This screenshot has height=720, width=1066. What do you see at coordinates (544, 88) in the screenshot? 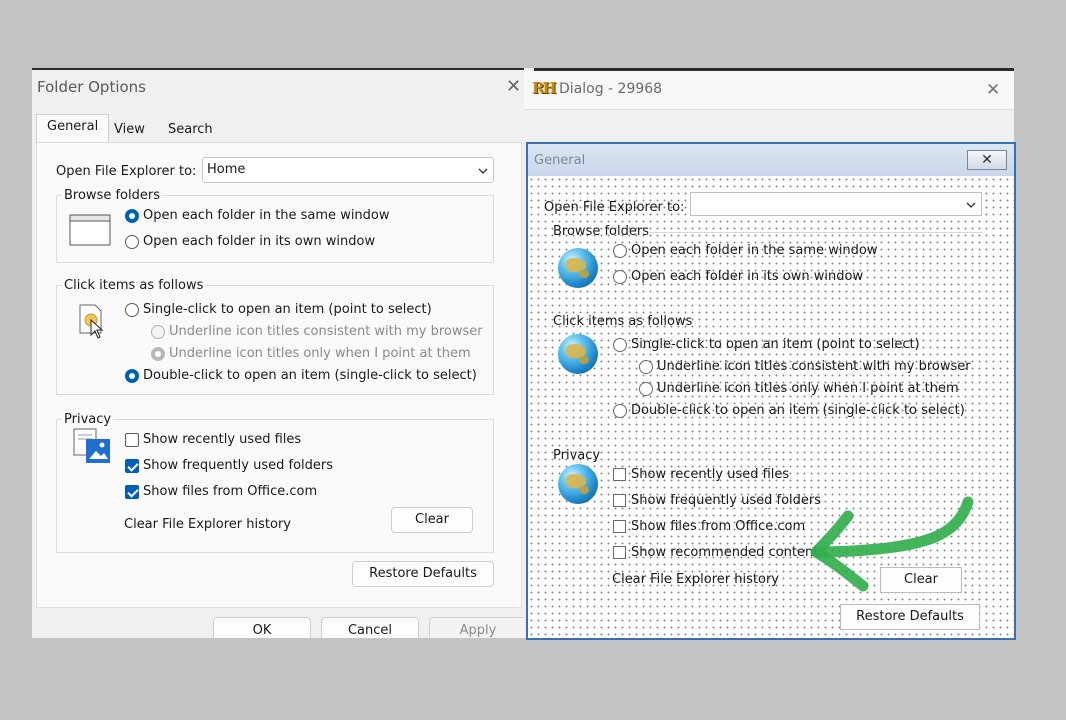
I see `rh-logo-icon: RH` at bounding box center [544, 88].